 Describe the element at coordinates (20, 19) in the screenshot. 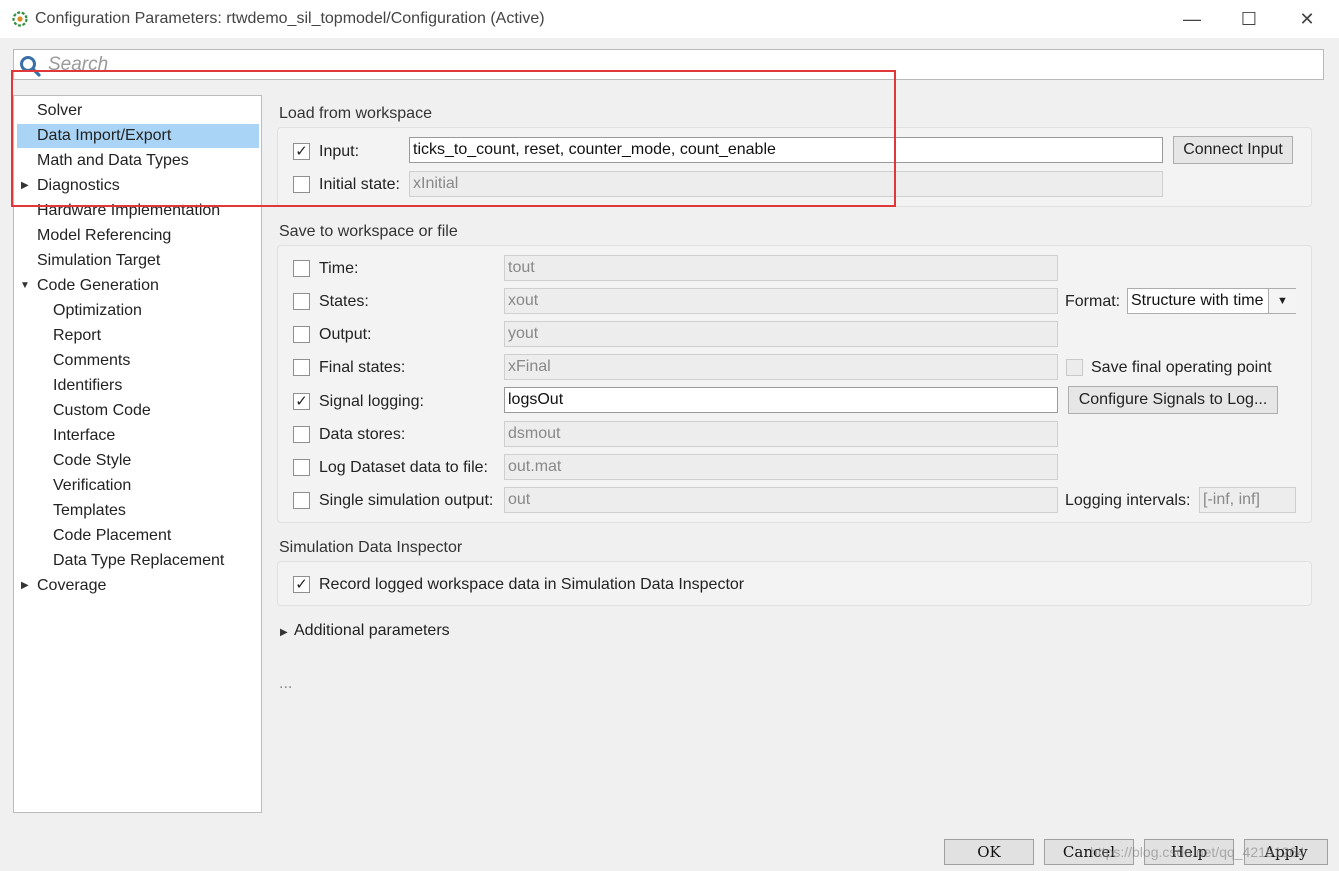

I see `simulink-gear-icon` at that location.